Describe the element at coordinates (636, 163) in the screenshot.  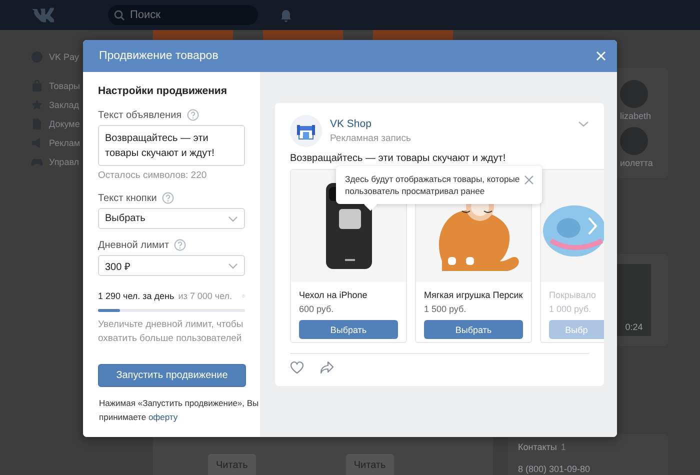
I see `friend-name: иолетта` at that location.